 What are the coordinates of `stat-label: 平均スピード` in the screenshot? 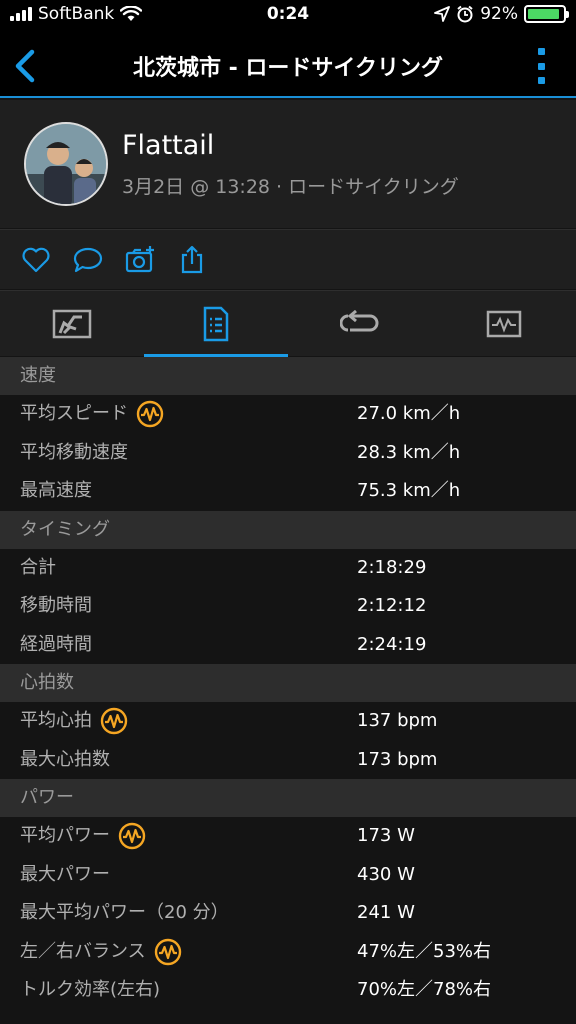 It's located at (92, 414).